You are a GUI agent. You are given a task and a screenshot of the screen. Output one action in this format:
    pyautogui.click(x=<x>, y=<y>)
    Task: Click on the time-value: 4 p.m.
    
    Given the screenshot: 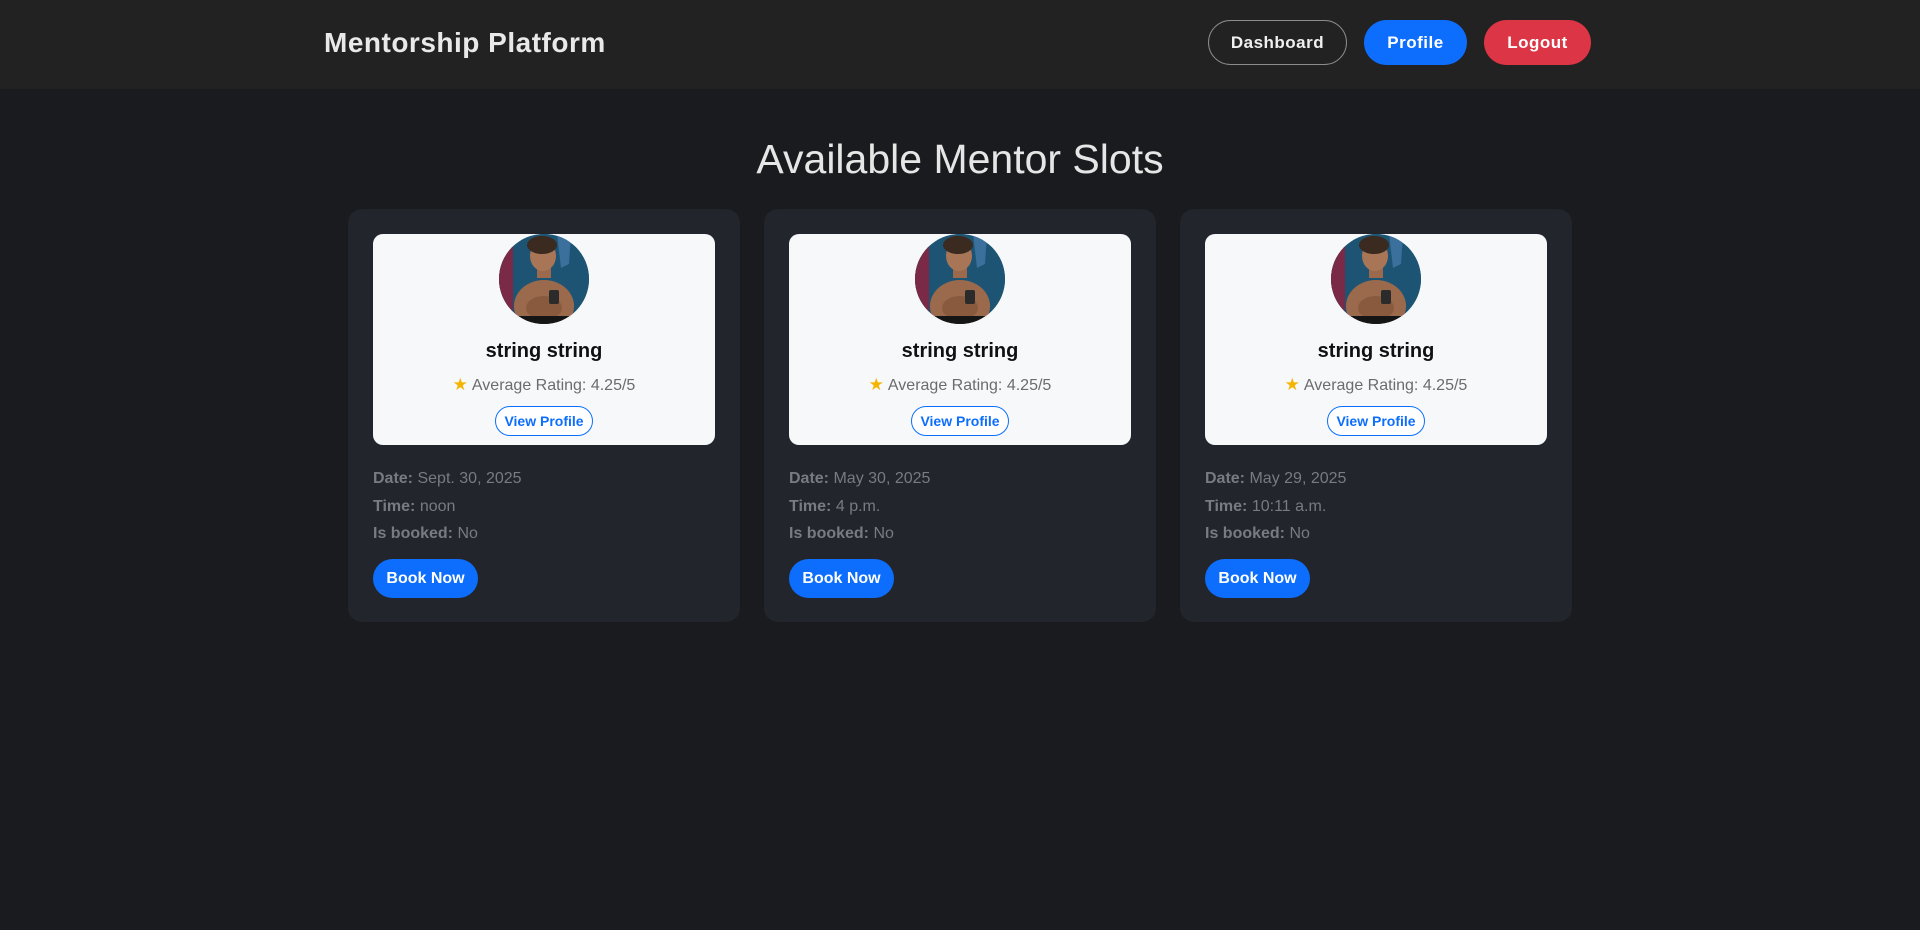 What is the action you would take?
    pyautogui.click(x=858, y=506)
    